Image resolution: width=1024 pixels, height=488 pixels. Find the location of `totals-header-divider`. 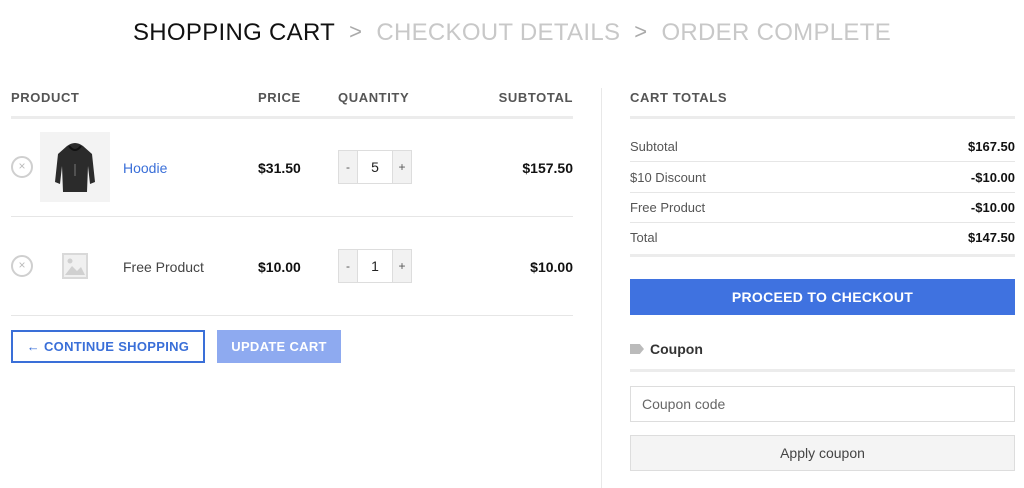

totals-header-divider is located at coordinates (822, 117).